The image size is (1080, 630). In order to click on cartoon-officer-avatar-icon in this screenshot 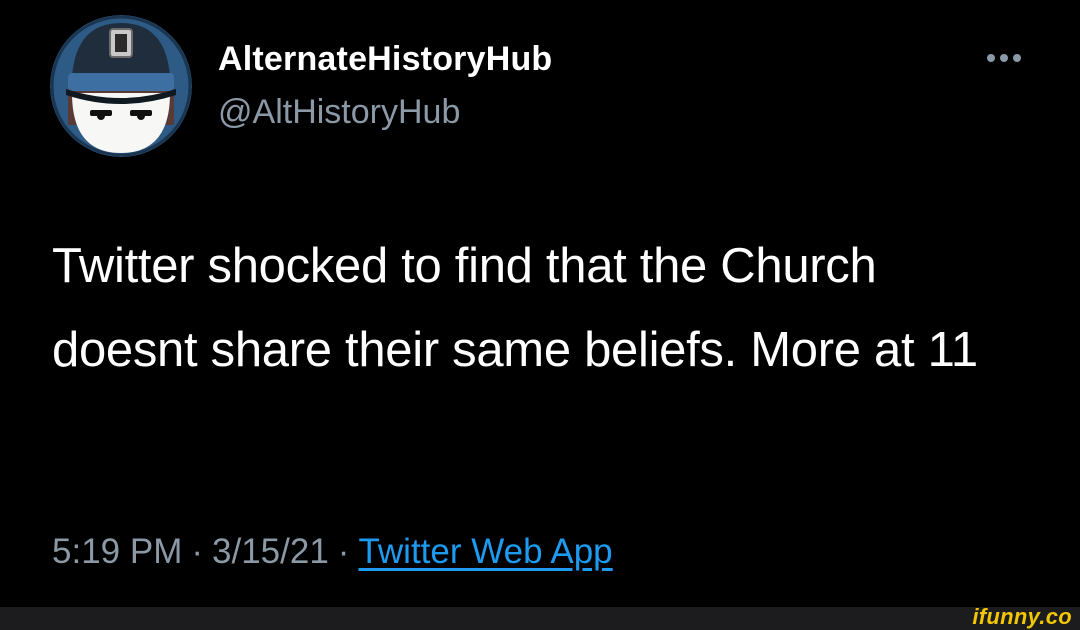, I will do `click(121, 86)`.